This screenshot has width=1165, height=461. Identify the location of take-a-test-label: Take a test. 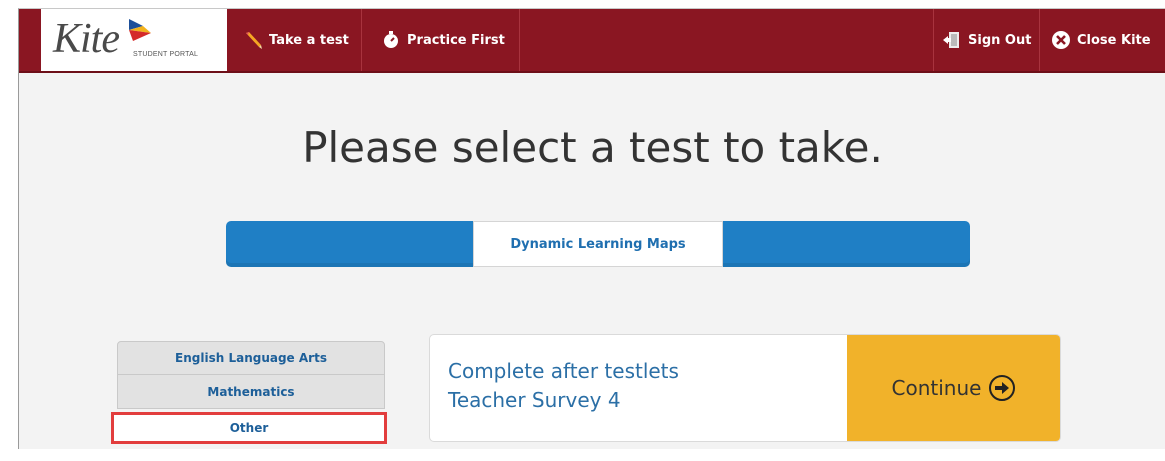
(309, 40).